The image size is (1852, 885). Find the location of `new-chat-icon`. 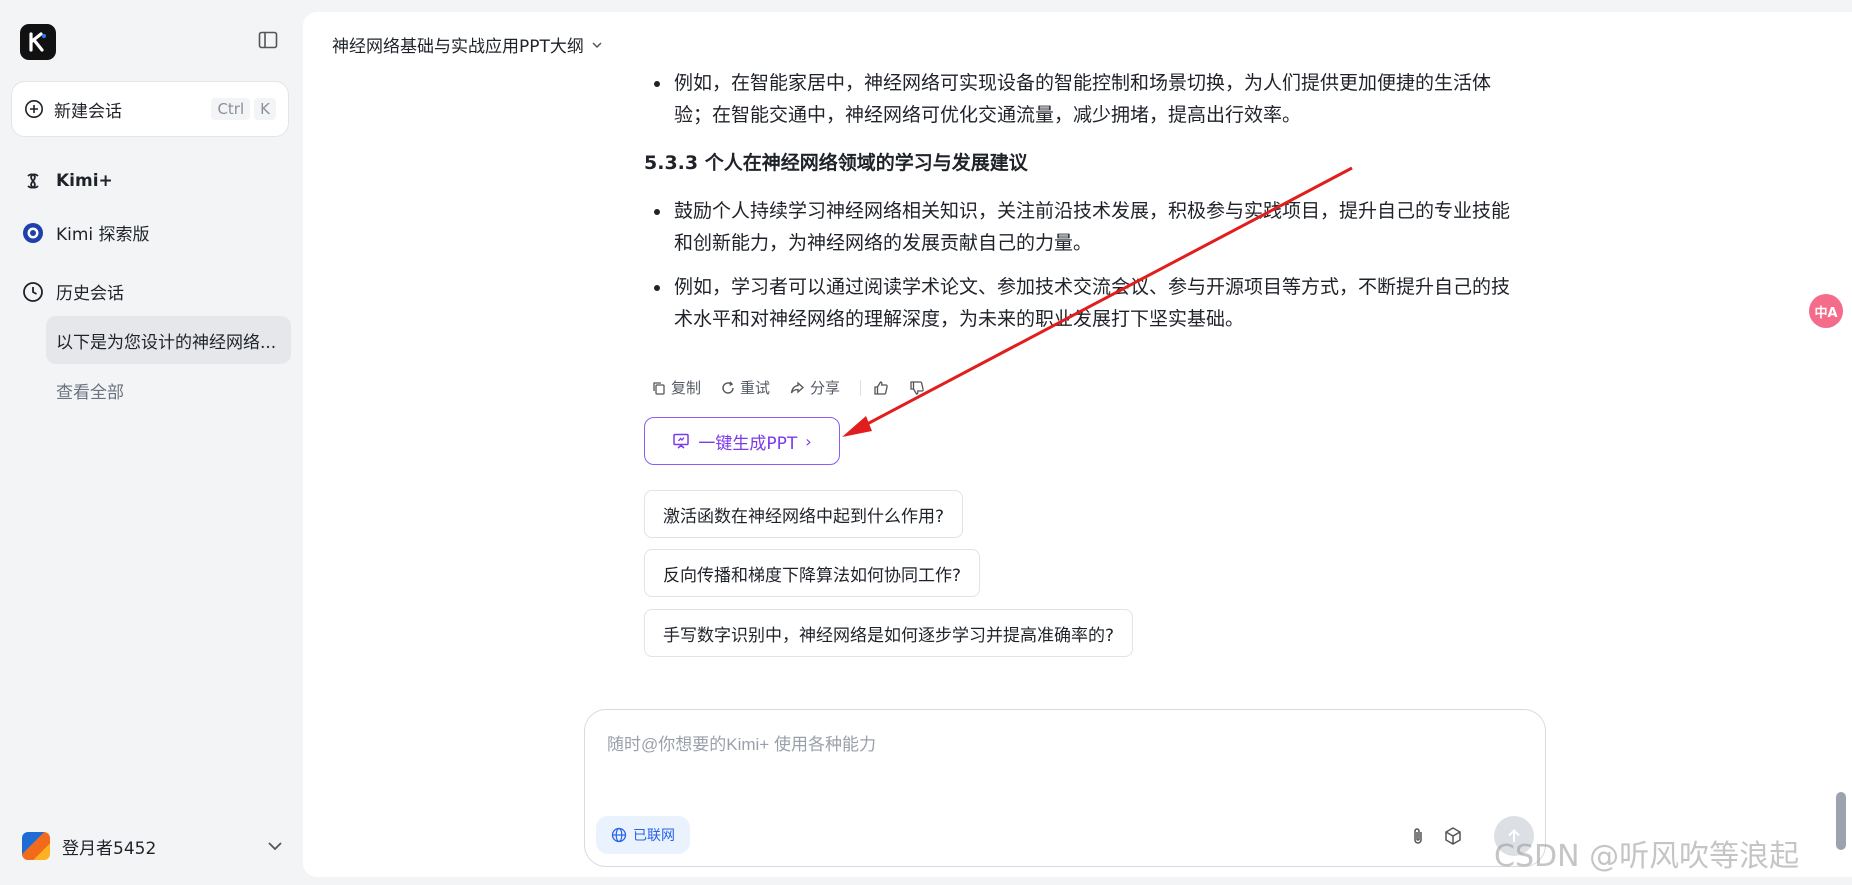

new-chat-icon is located at coordinates (34, 109).